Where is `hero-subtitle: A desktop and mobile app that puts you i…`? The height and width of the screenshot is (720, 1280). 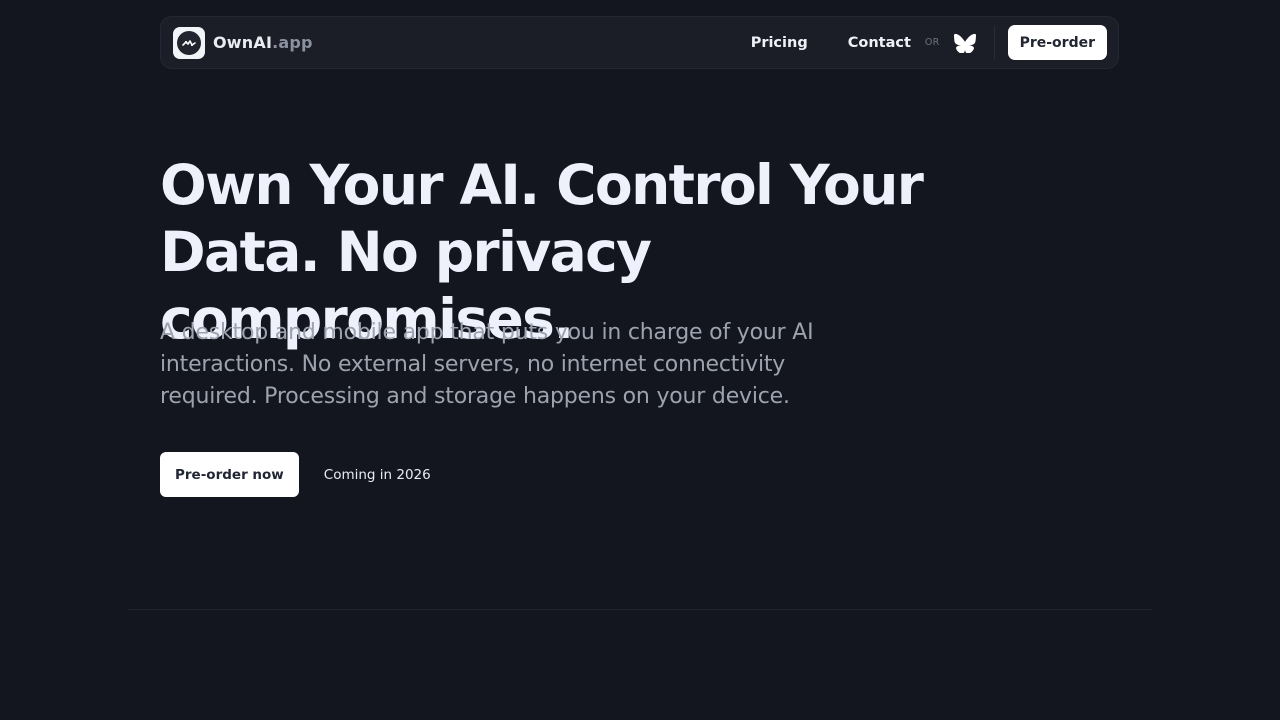 hero-subtitle: A desktop and mobile app that puts you i… is located at coordinates (487, 364).